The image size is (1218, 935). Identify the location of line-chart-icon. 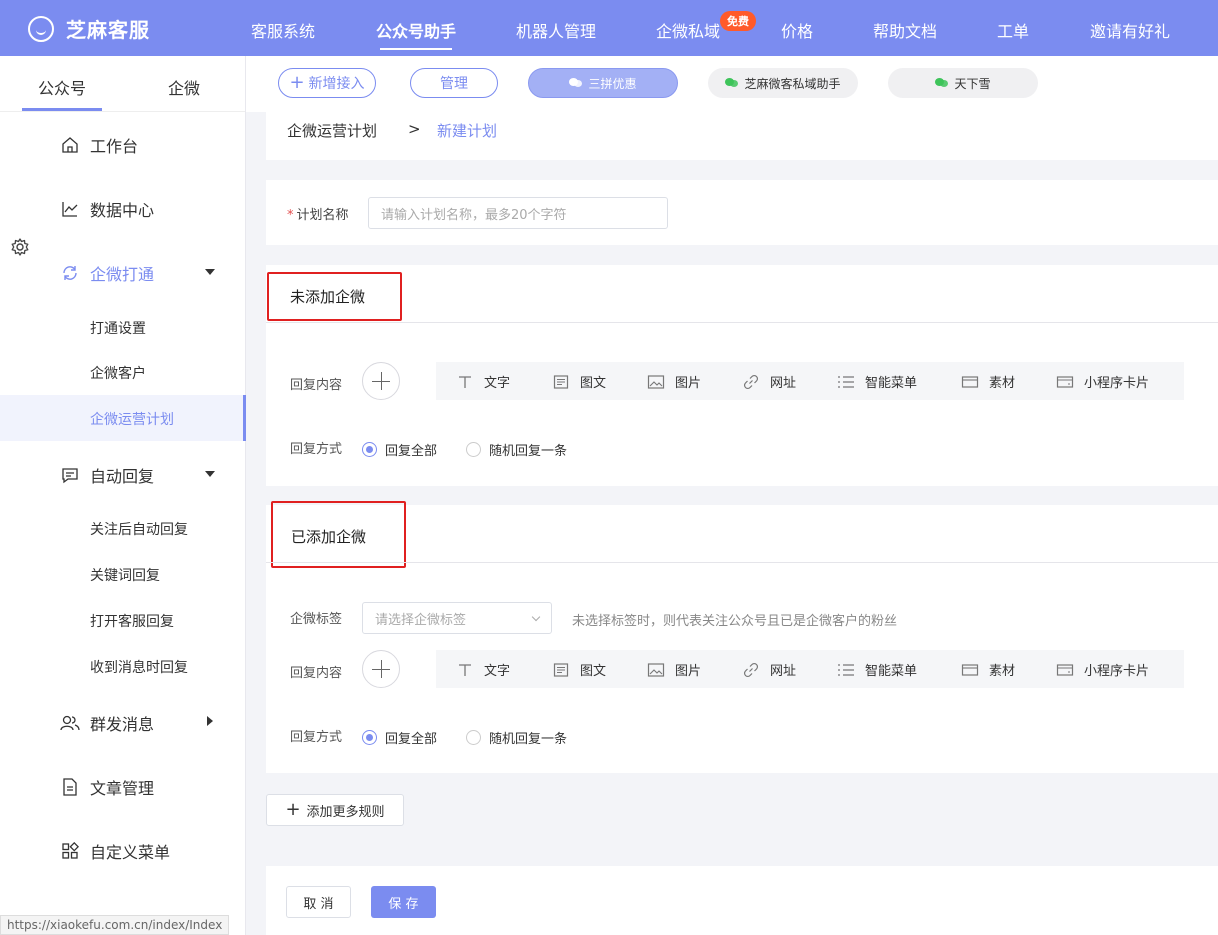
(70, 209).